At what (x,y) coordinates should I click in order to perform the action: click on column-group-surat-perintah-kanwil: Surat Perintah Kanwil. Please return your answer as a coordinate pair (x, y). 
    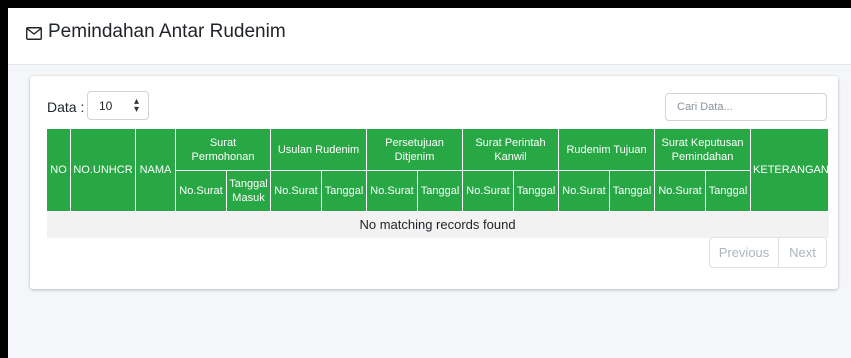
    Looking at the image, I should click on (511, 149).